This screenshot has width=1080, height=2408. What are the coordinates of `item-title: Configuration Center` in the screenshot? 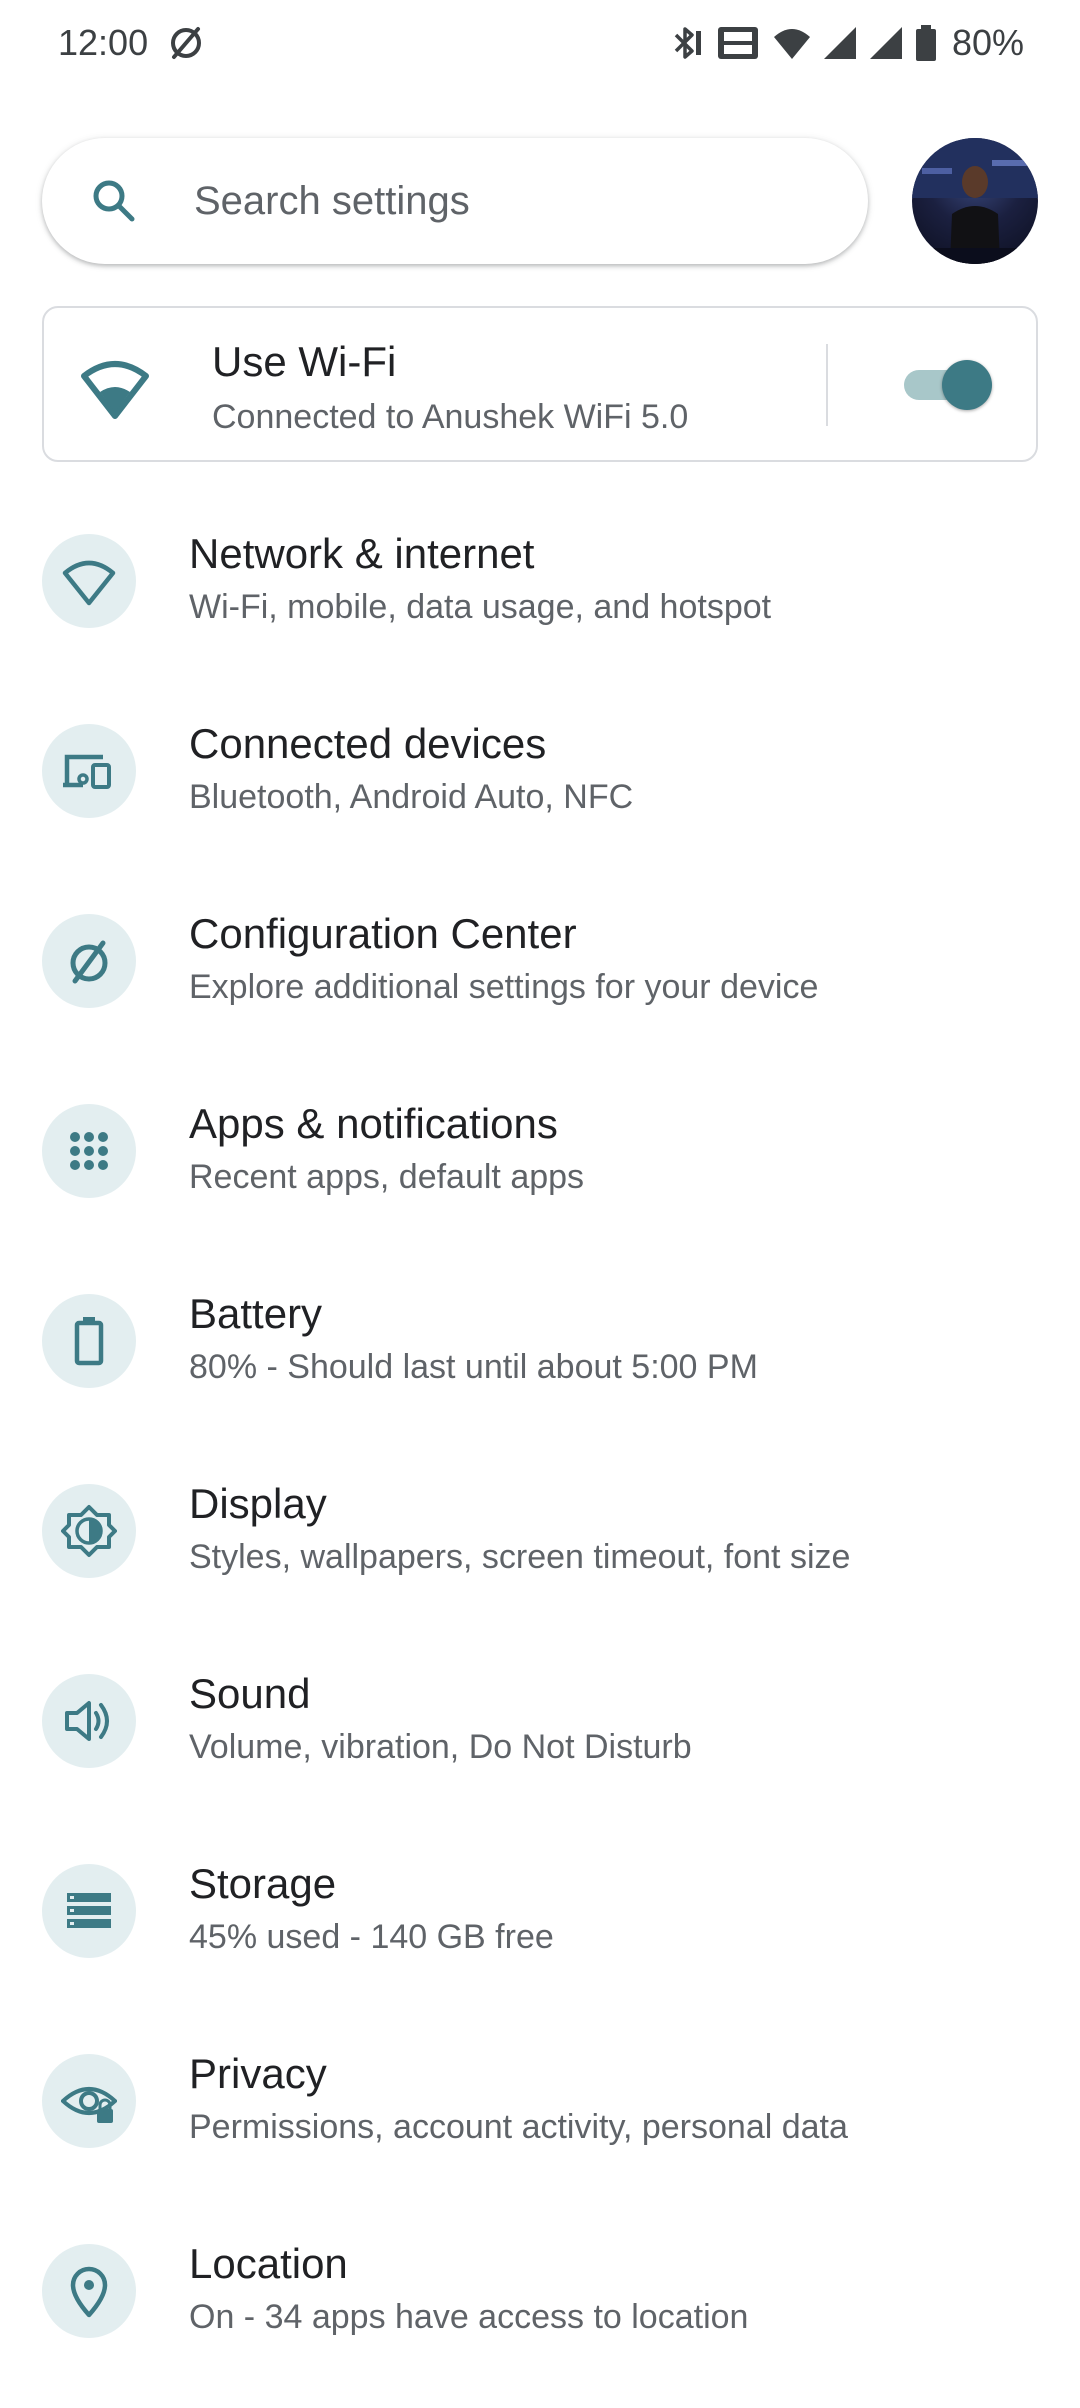 It's located at (383, 933).